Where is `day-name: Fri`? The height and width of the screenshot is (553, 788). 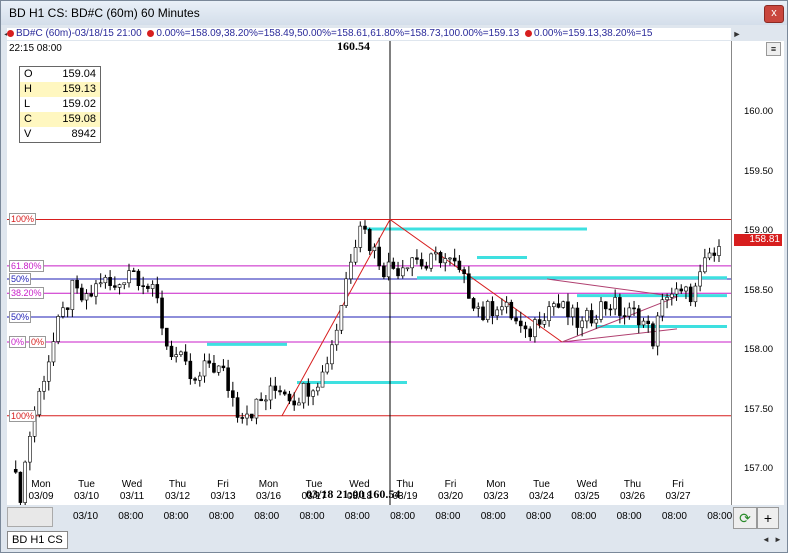 day-name: Fri is located at coordinates (678, 484).